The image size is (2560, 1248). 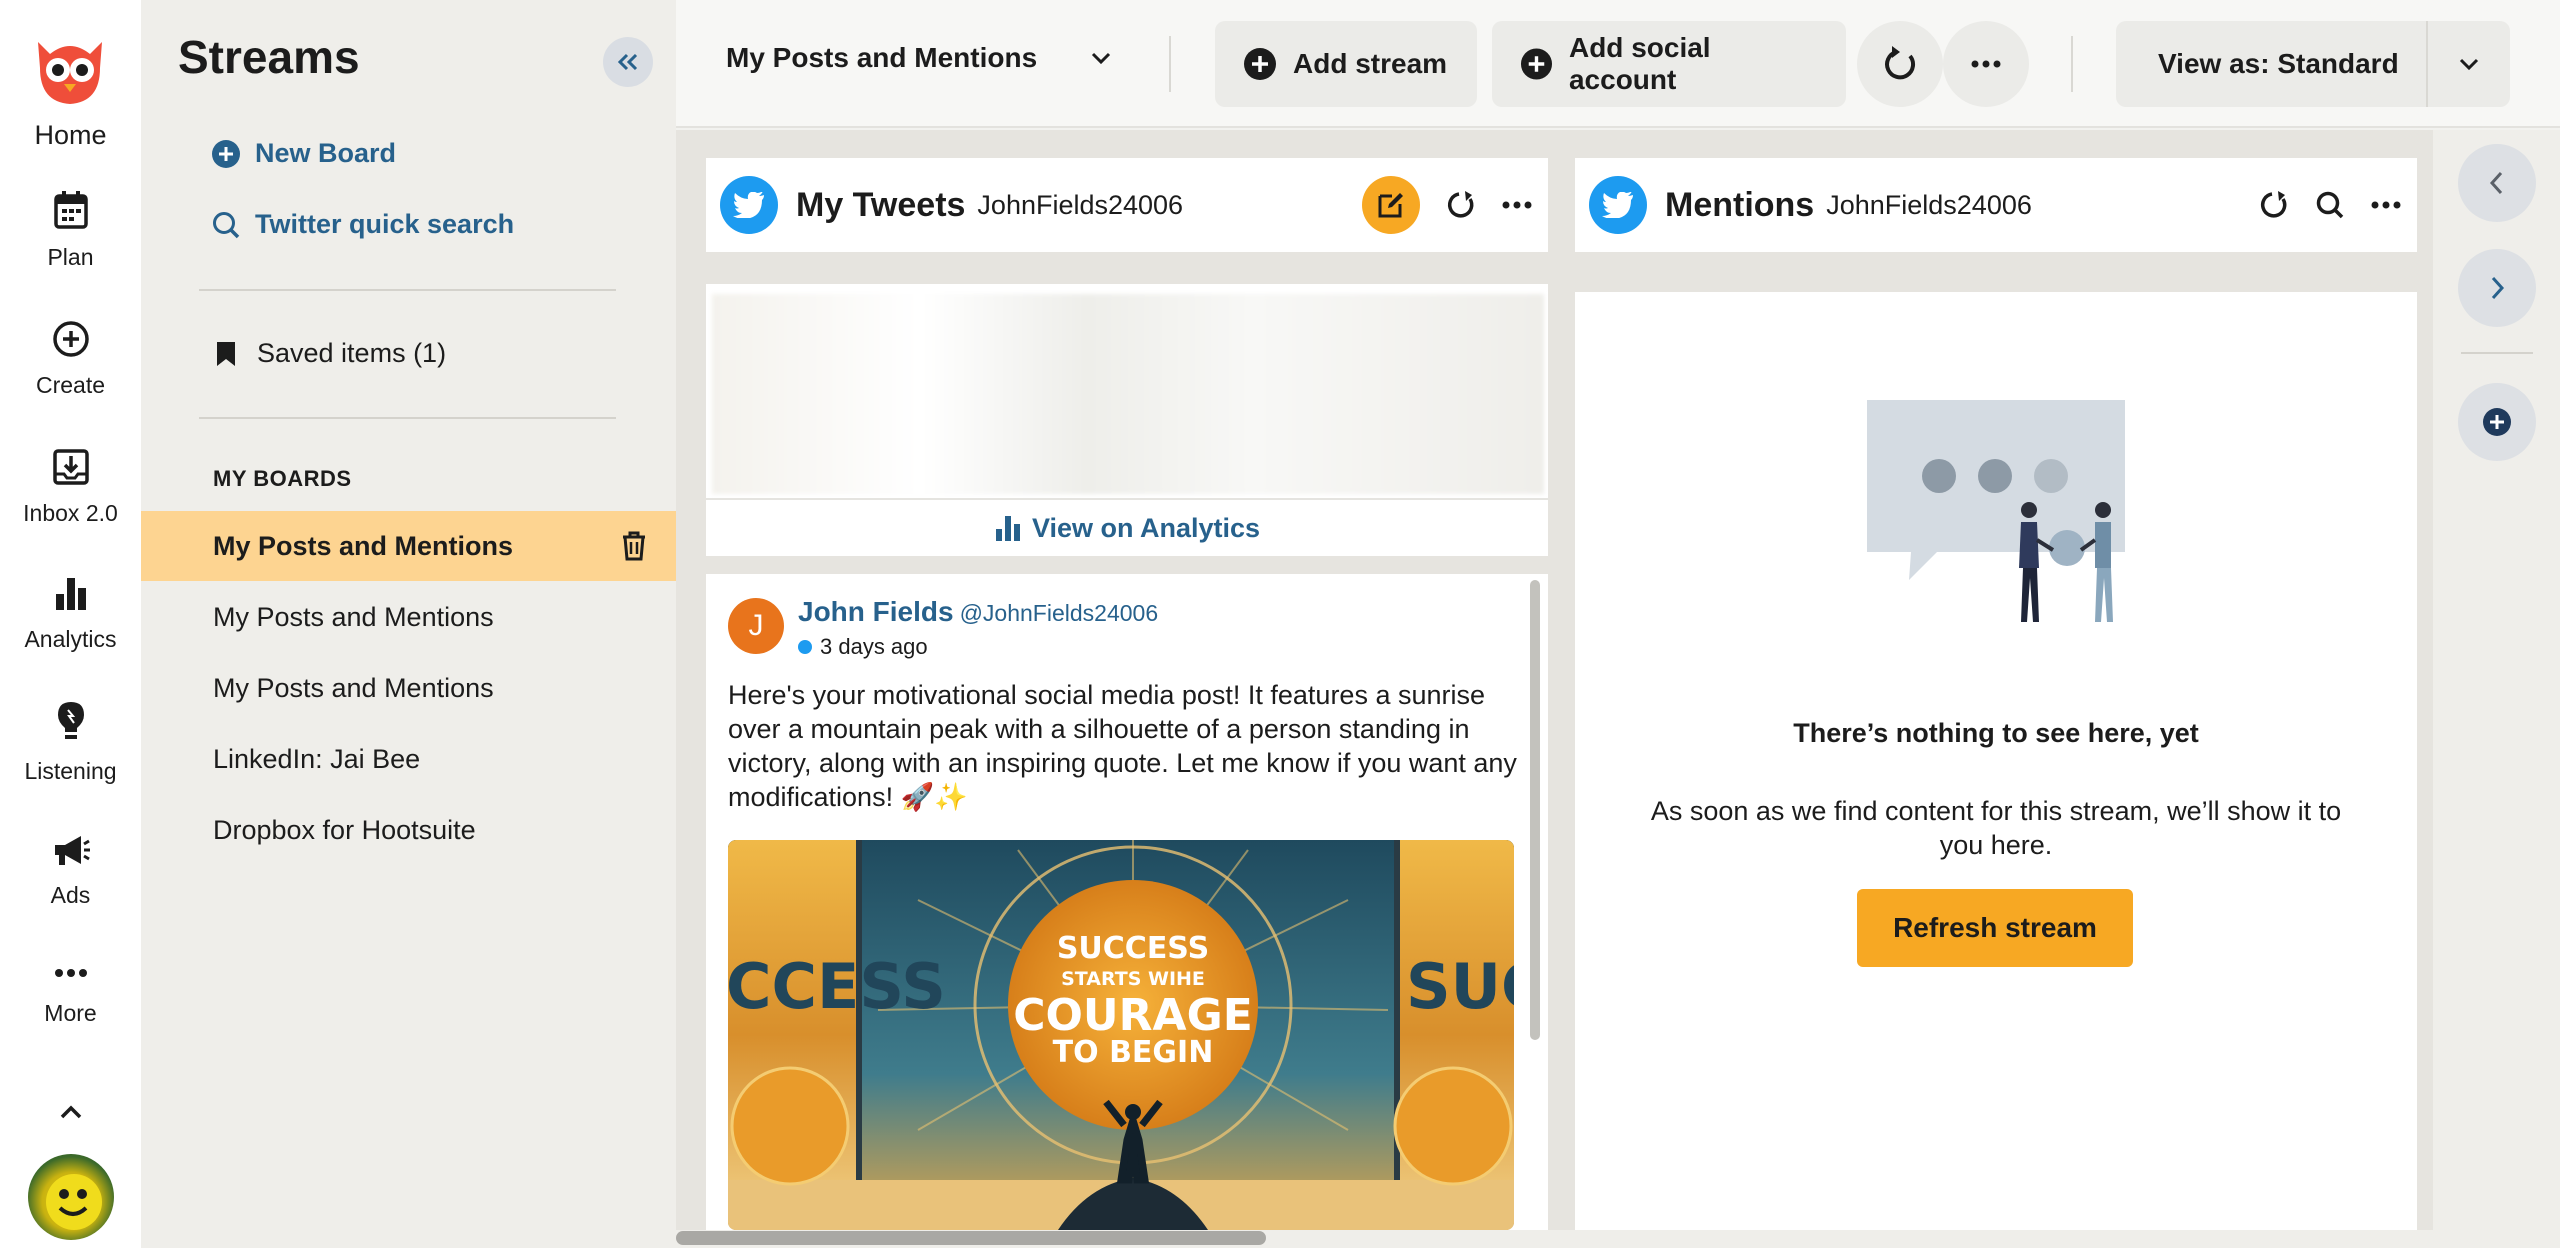 What do you see at coordinates (1370, 63) in the screenshot?
I see `add-stream-label: Add stream` at bounding box center [1370, 63].